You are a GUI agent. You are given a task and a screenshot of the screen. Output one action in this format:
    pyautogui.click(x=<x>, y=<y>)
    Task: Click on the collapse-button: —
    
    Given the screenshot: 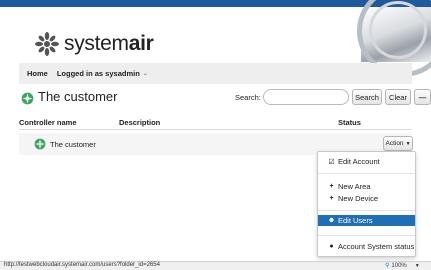 What is the action you would take?
    pyautogui.click(x=422, y=97)
    